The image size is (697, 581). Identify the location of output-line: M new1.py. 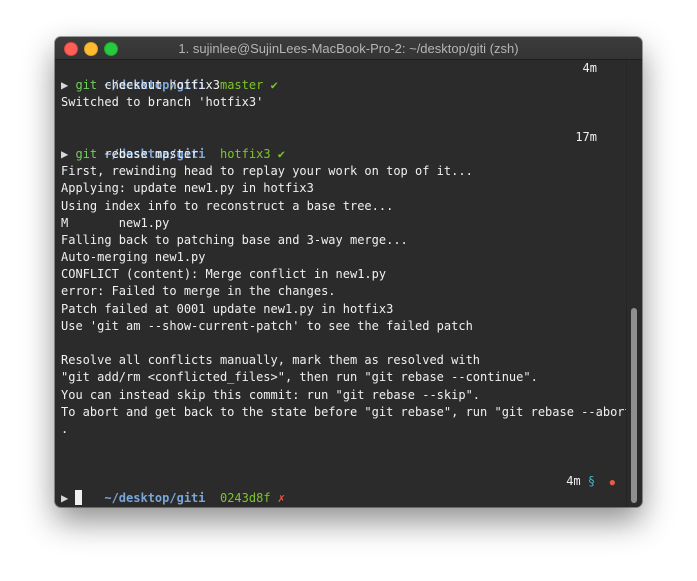
(115, 222).